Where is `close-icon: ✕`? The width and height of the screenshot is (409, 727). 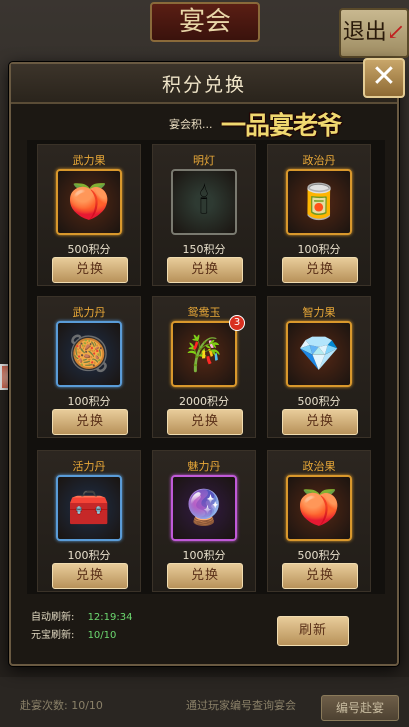
close-icon: ✕ is located at coordinates (384, 76).